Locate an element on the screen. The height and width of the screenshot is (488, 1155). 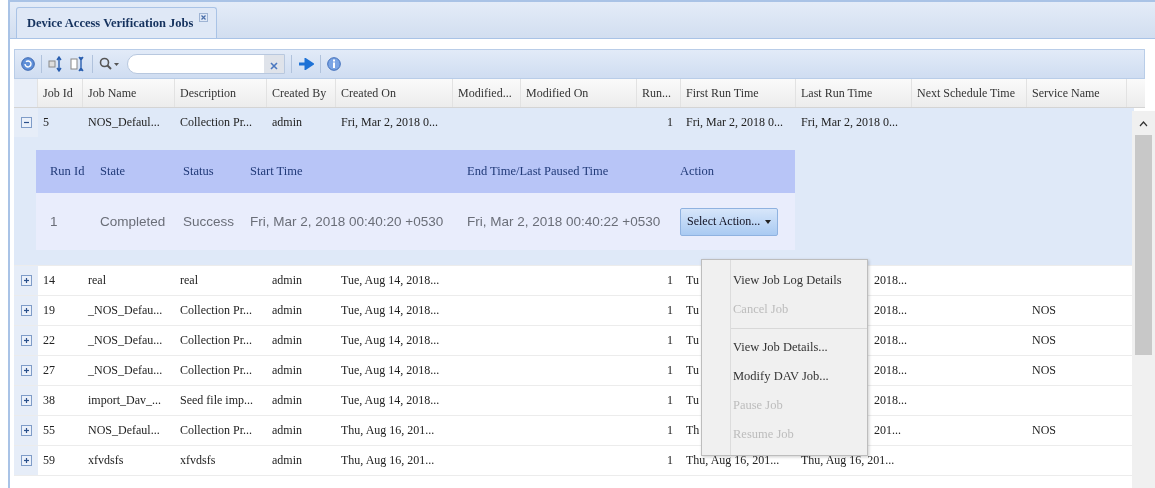
job-id-cell: 55 is located at coordinates (49, 430).